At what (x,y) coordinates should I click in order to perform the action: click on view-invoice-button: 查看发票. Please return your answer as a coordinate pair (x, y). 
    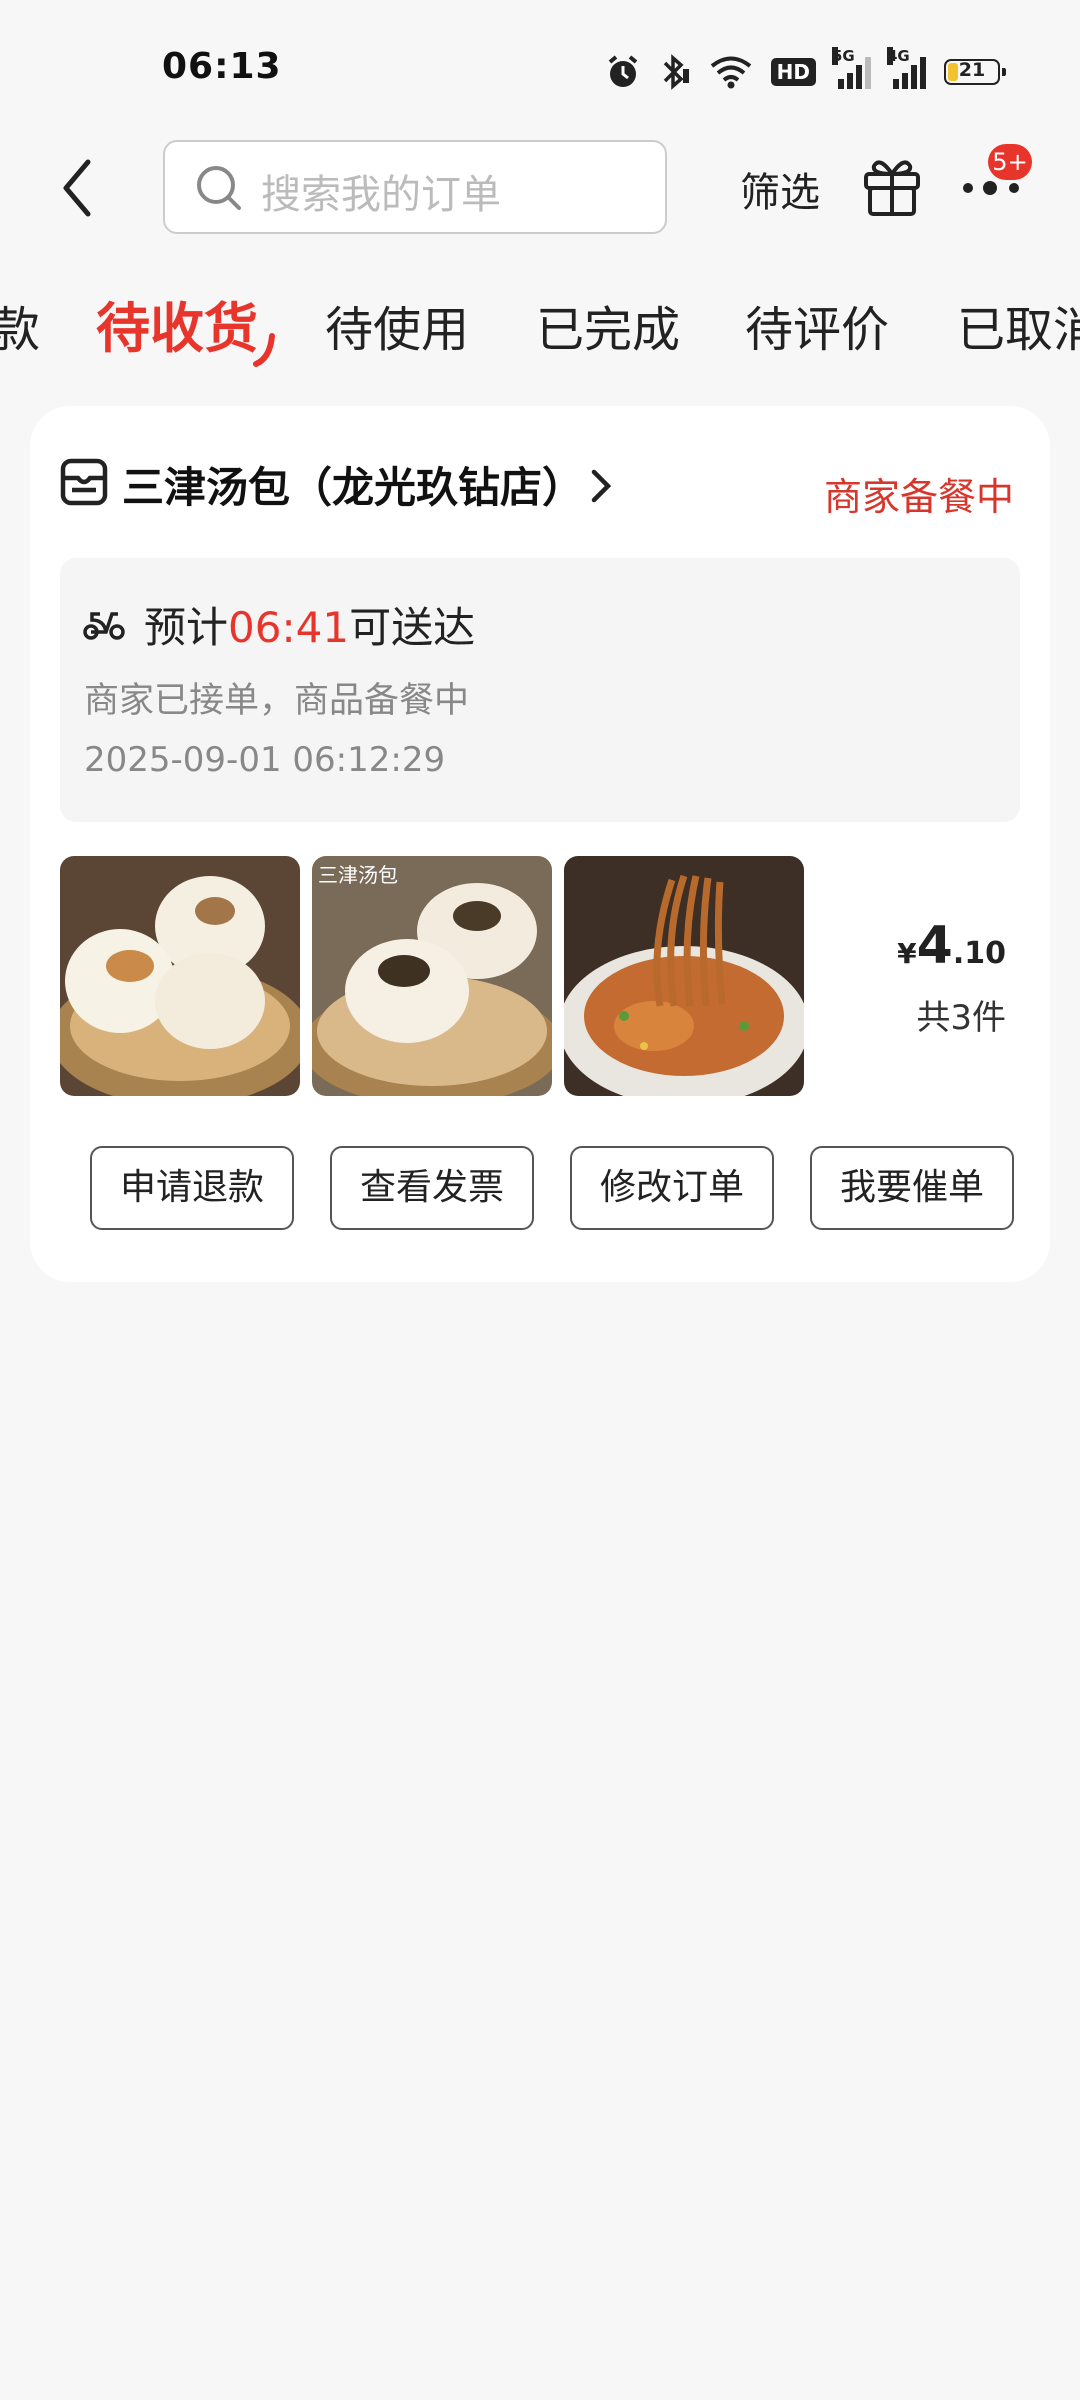
    Looking at the image, I should click on (432, 1188).